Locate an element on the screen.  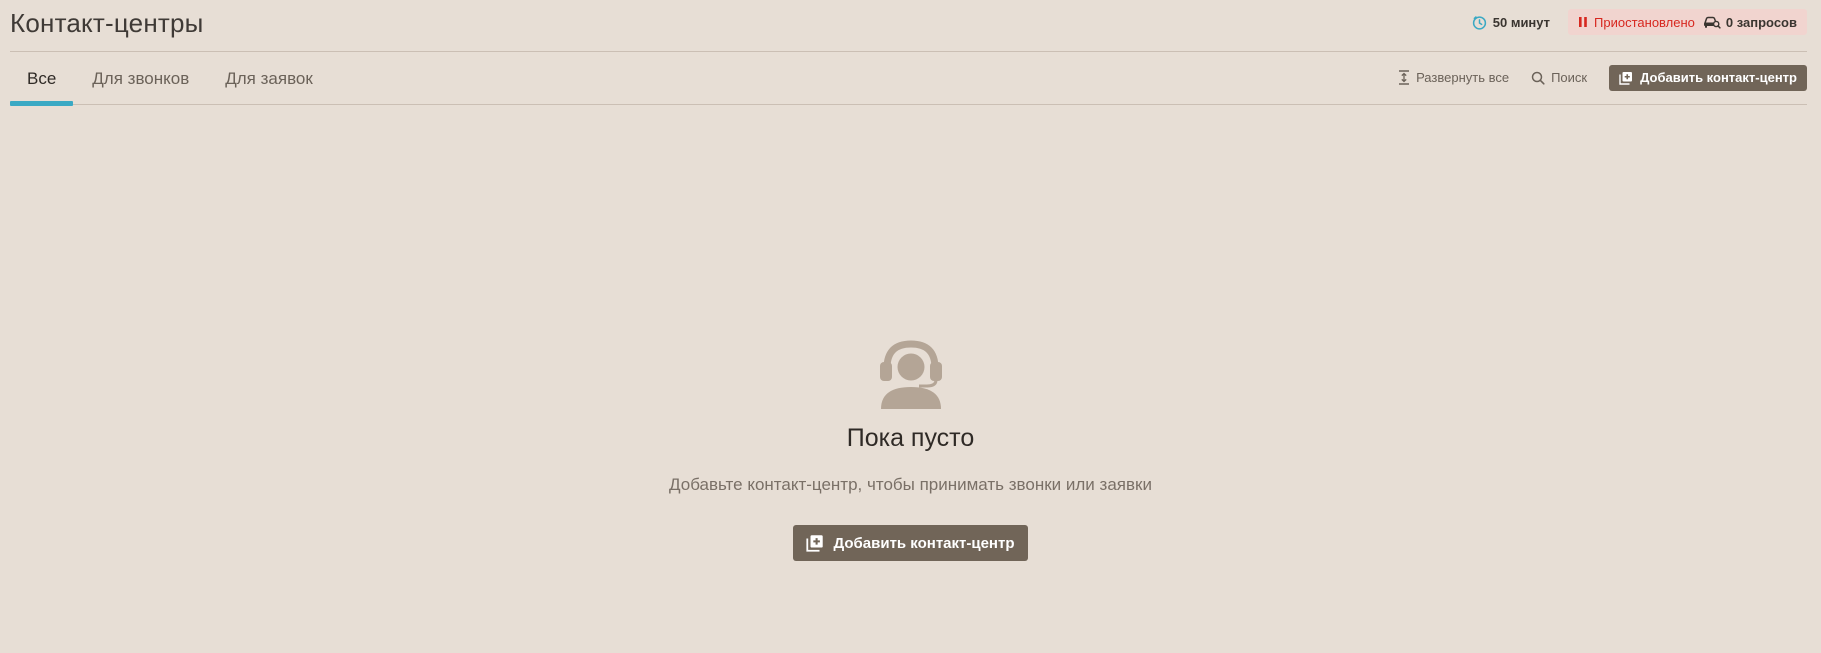
add-contact-center-button-main: Добавить контакт-центр is located at coordinates (910, 543).